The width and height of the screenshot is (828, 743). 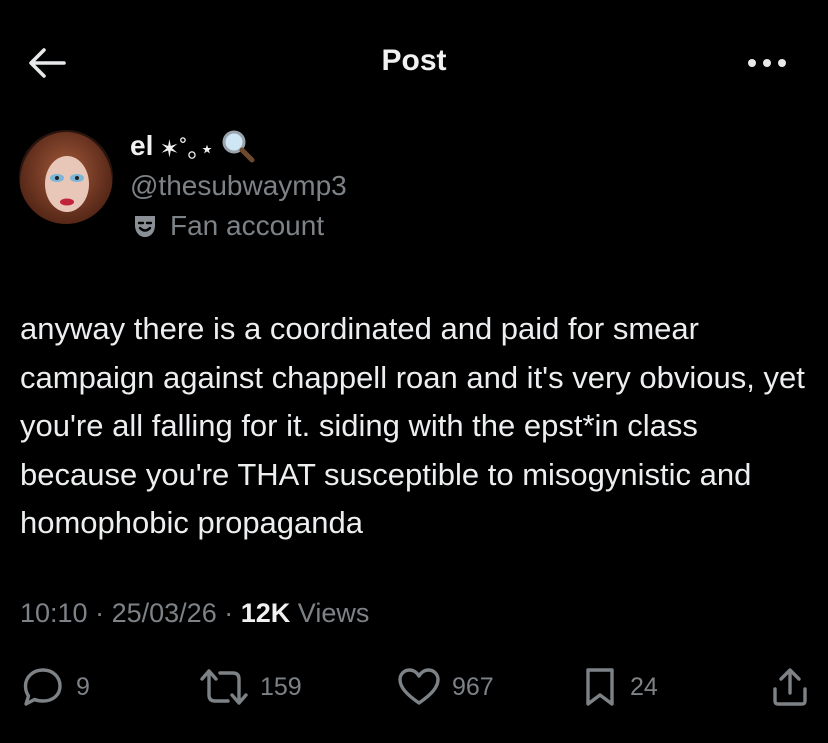 I want to click on views-count: 12K, so click(x=265, y=613).